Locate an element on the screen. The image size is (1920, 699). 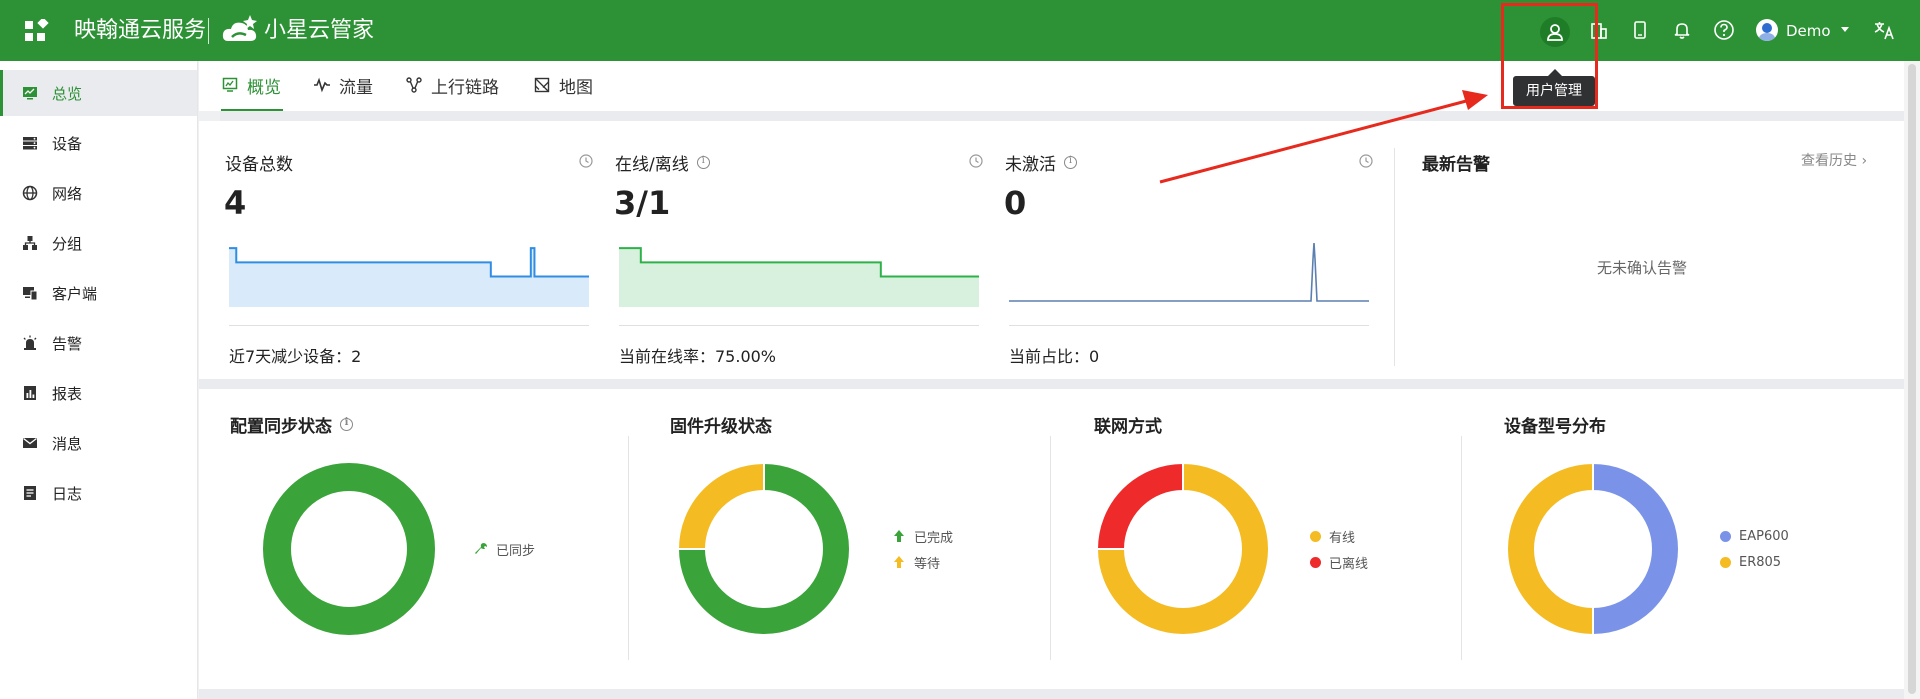
donut-slice-EAP600 is located at coordinates (1636, 549).